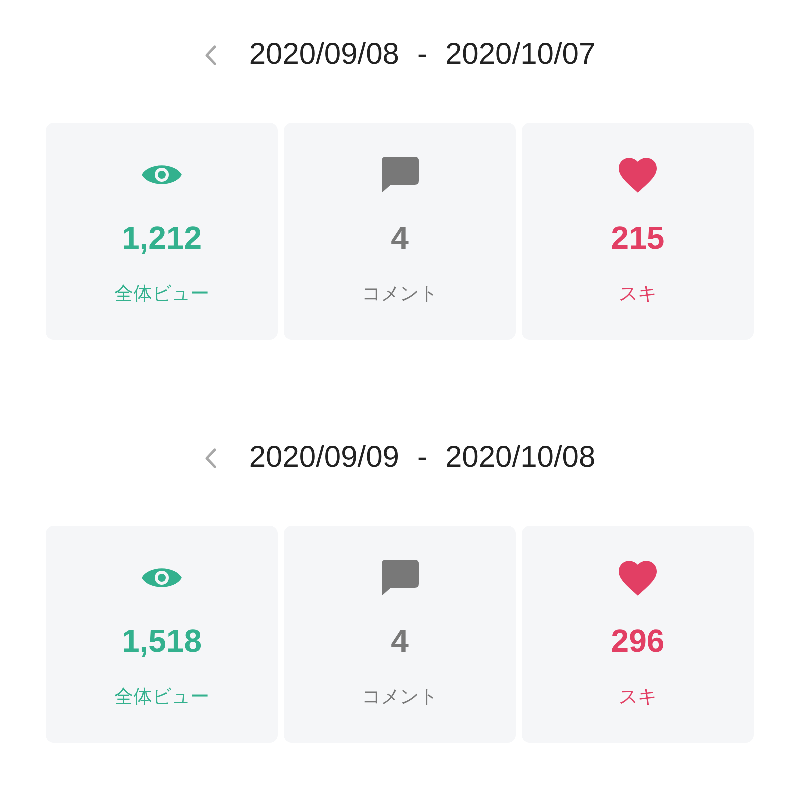  Describe the element at coordinates (638, 641) in the screenshot. I see `stat-value: 296` at that location.